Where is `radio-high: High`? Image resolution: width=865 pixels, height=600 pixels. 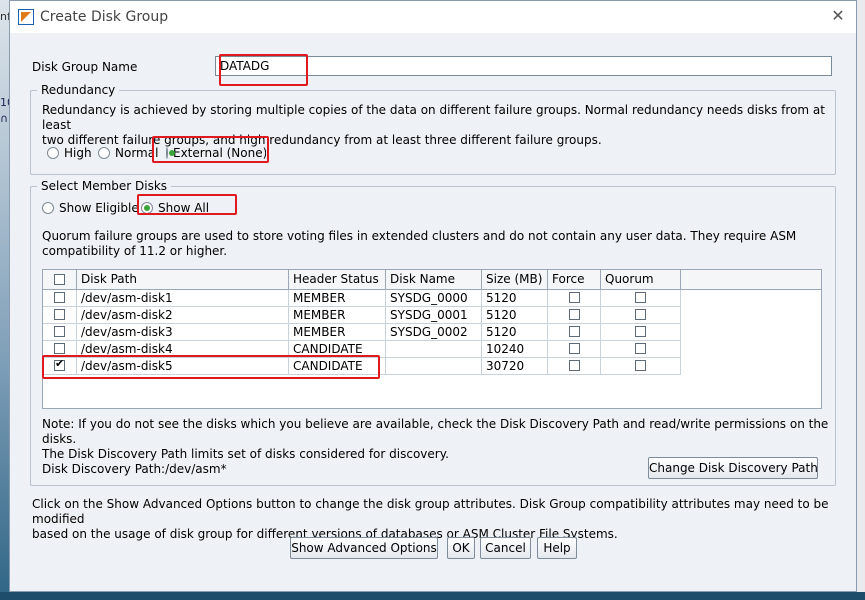
radio-high: High is located at coordinates (69, 153).